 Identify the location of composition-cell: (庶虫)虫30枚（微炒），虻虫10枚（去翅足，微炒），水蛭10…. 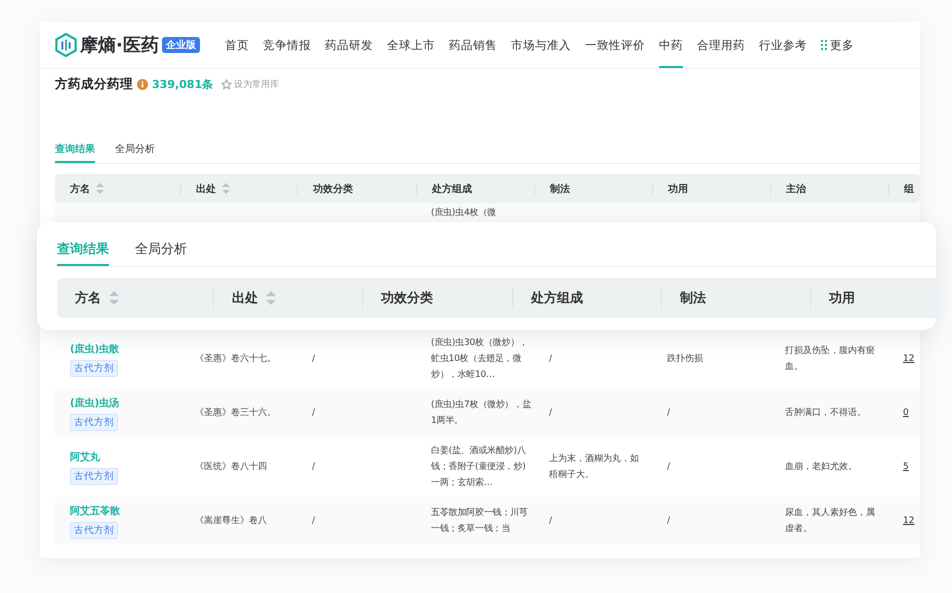
(479, 359).